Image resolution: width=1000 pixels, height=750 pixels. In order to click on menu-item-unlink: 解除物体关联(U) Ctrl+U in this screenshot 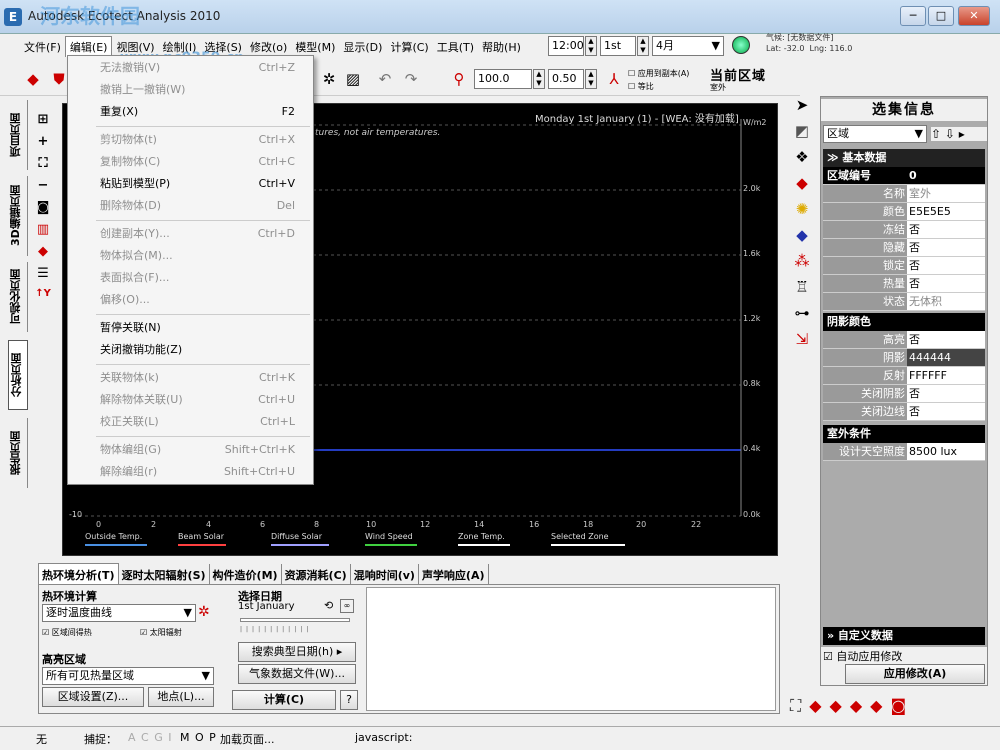, I will do `click(190, 399)`.